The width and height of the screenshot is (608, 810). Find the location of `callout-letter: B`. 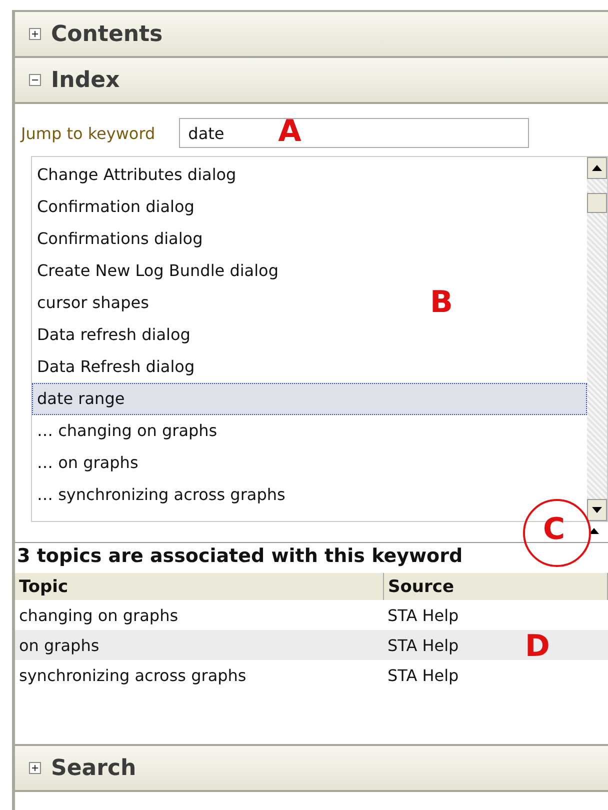

callout-letter: B is located at coordinates (441, 303).